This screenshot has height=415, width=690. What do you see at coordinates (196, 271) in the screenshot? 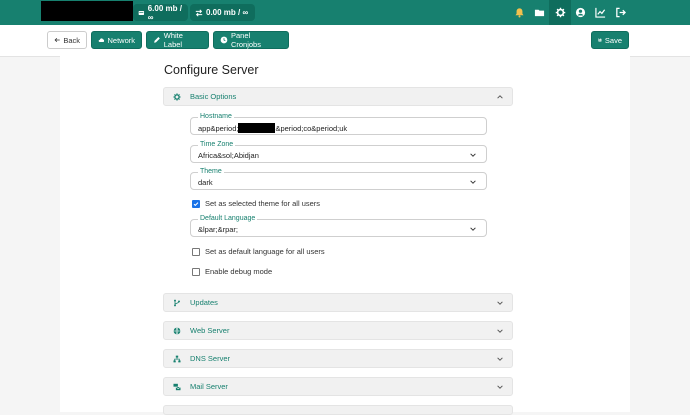
I see `debug-mode-checkbox` at bounding box center [196, 271].